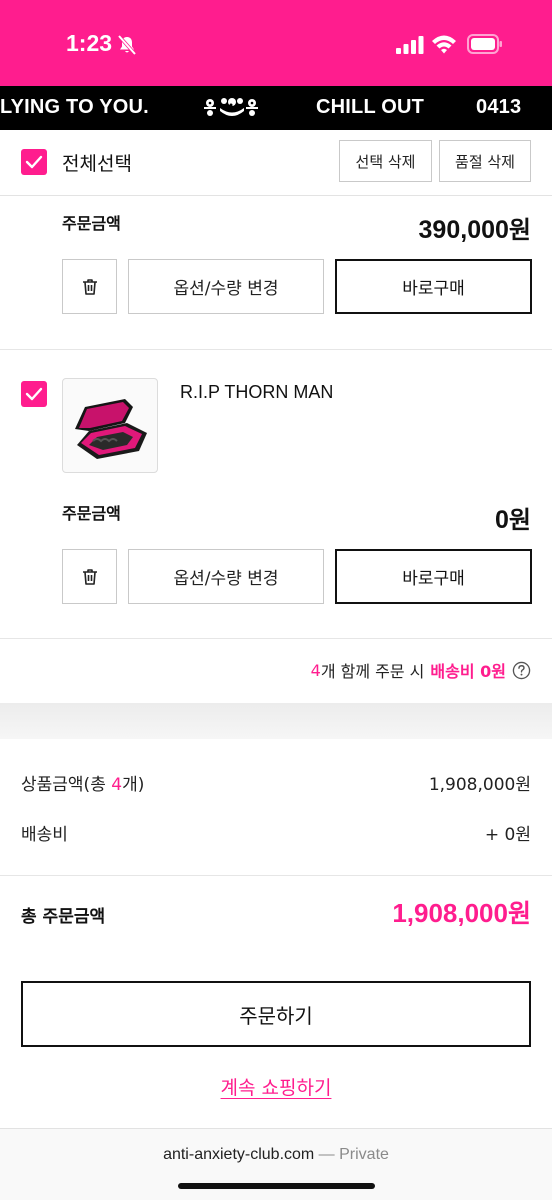 This screenshot has height=1200, width=552. I want to click on product-thumbnail, so click(110, 425).